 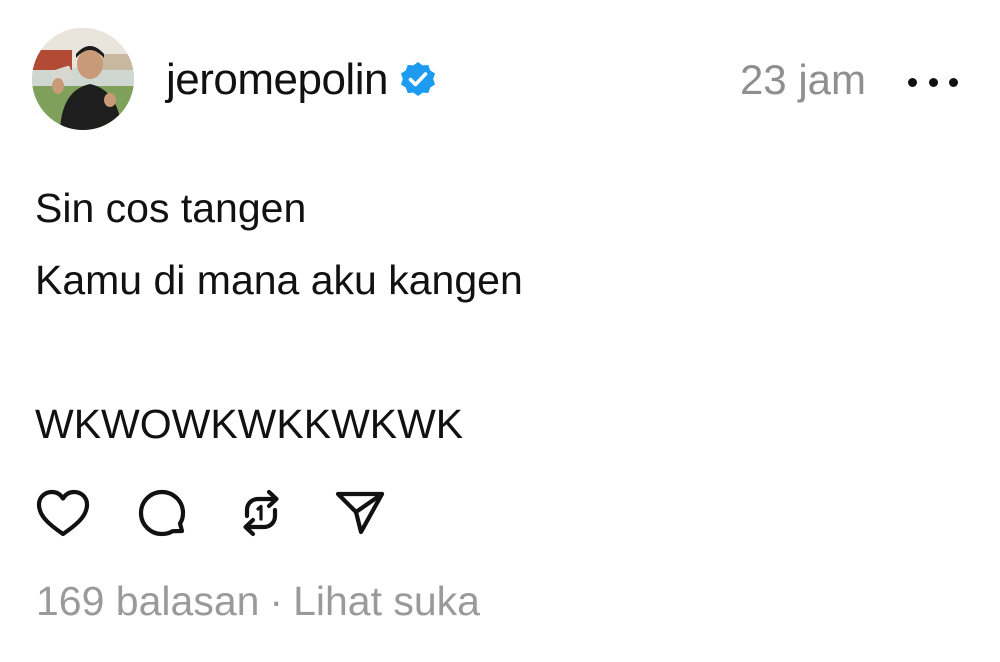 I want to click on share-button, so click(x=360, y=513).